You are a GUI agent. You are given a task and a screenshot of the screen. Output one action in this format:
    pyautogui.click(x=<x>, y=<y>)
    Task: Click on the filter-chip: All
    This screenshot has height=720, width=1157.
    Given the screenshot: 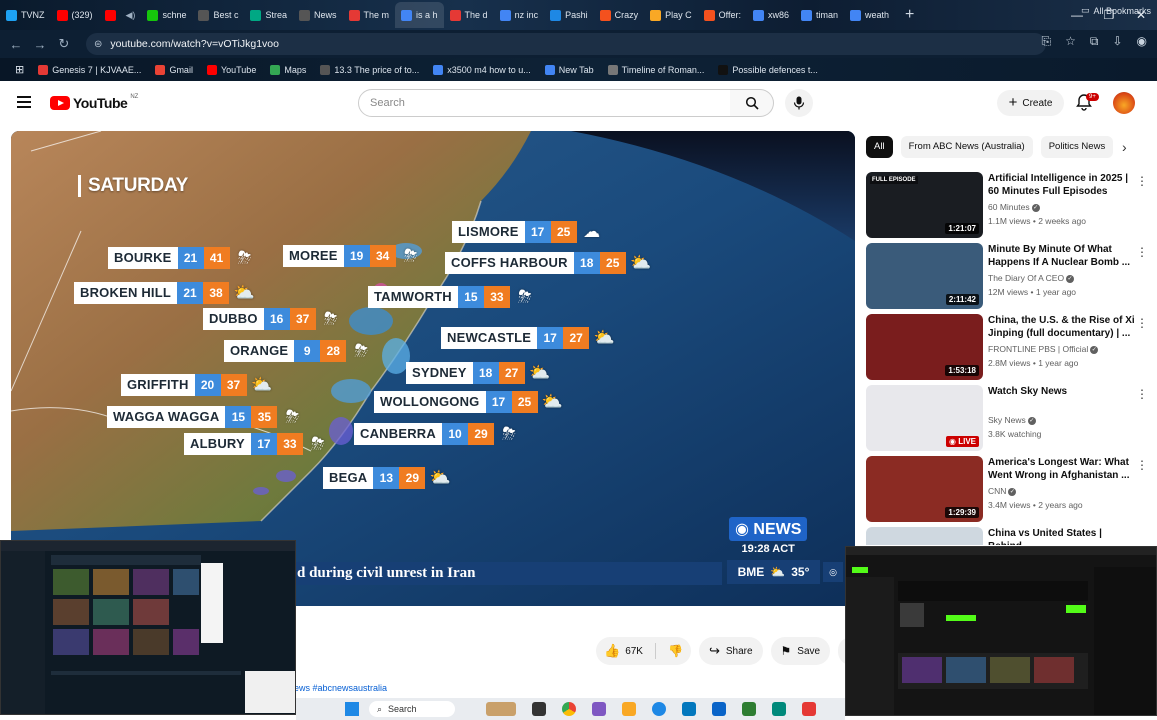 What is the action you would take?
    pyautogui.click(x=879, y=147)
    